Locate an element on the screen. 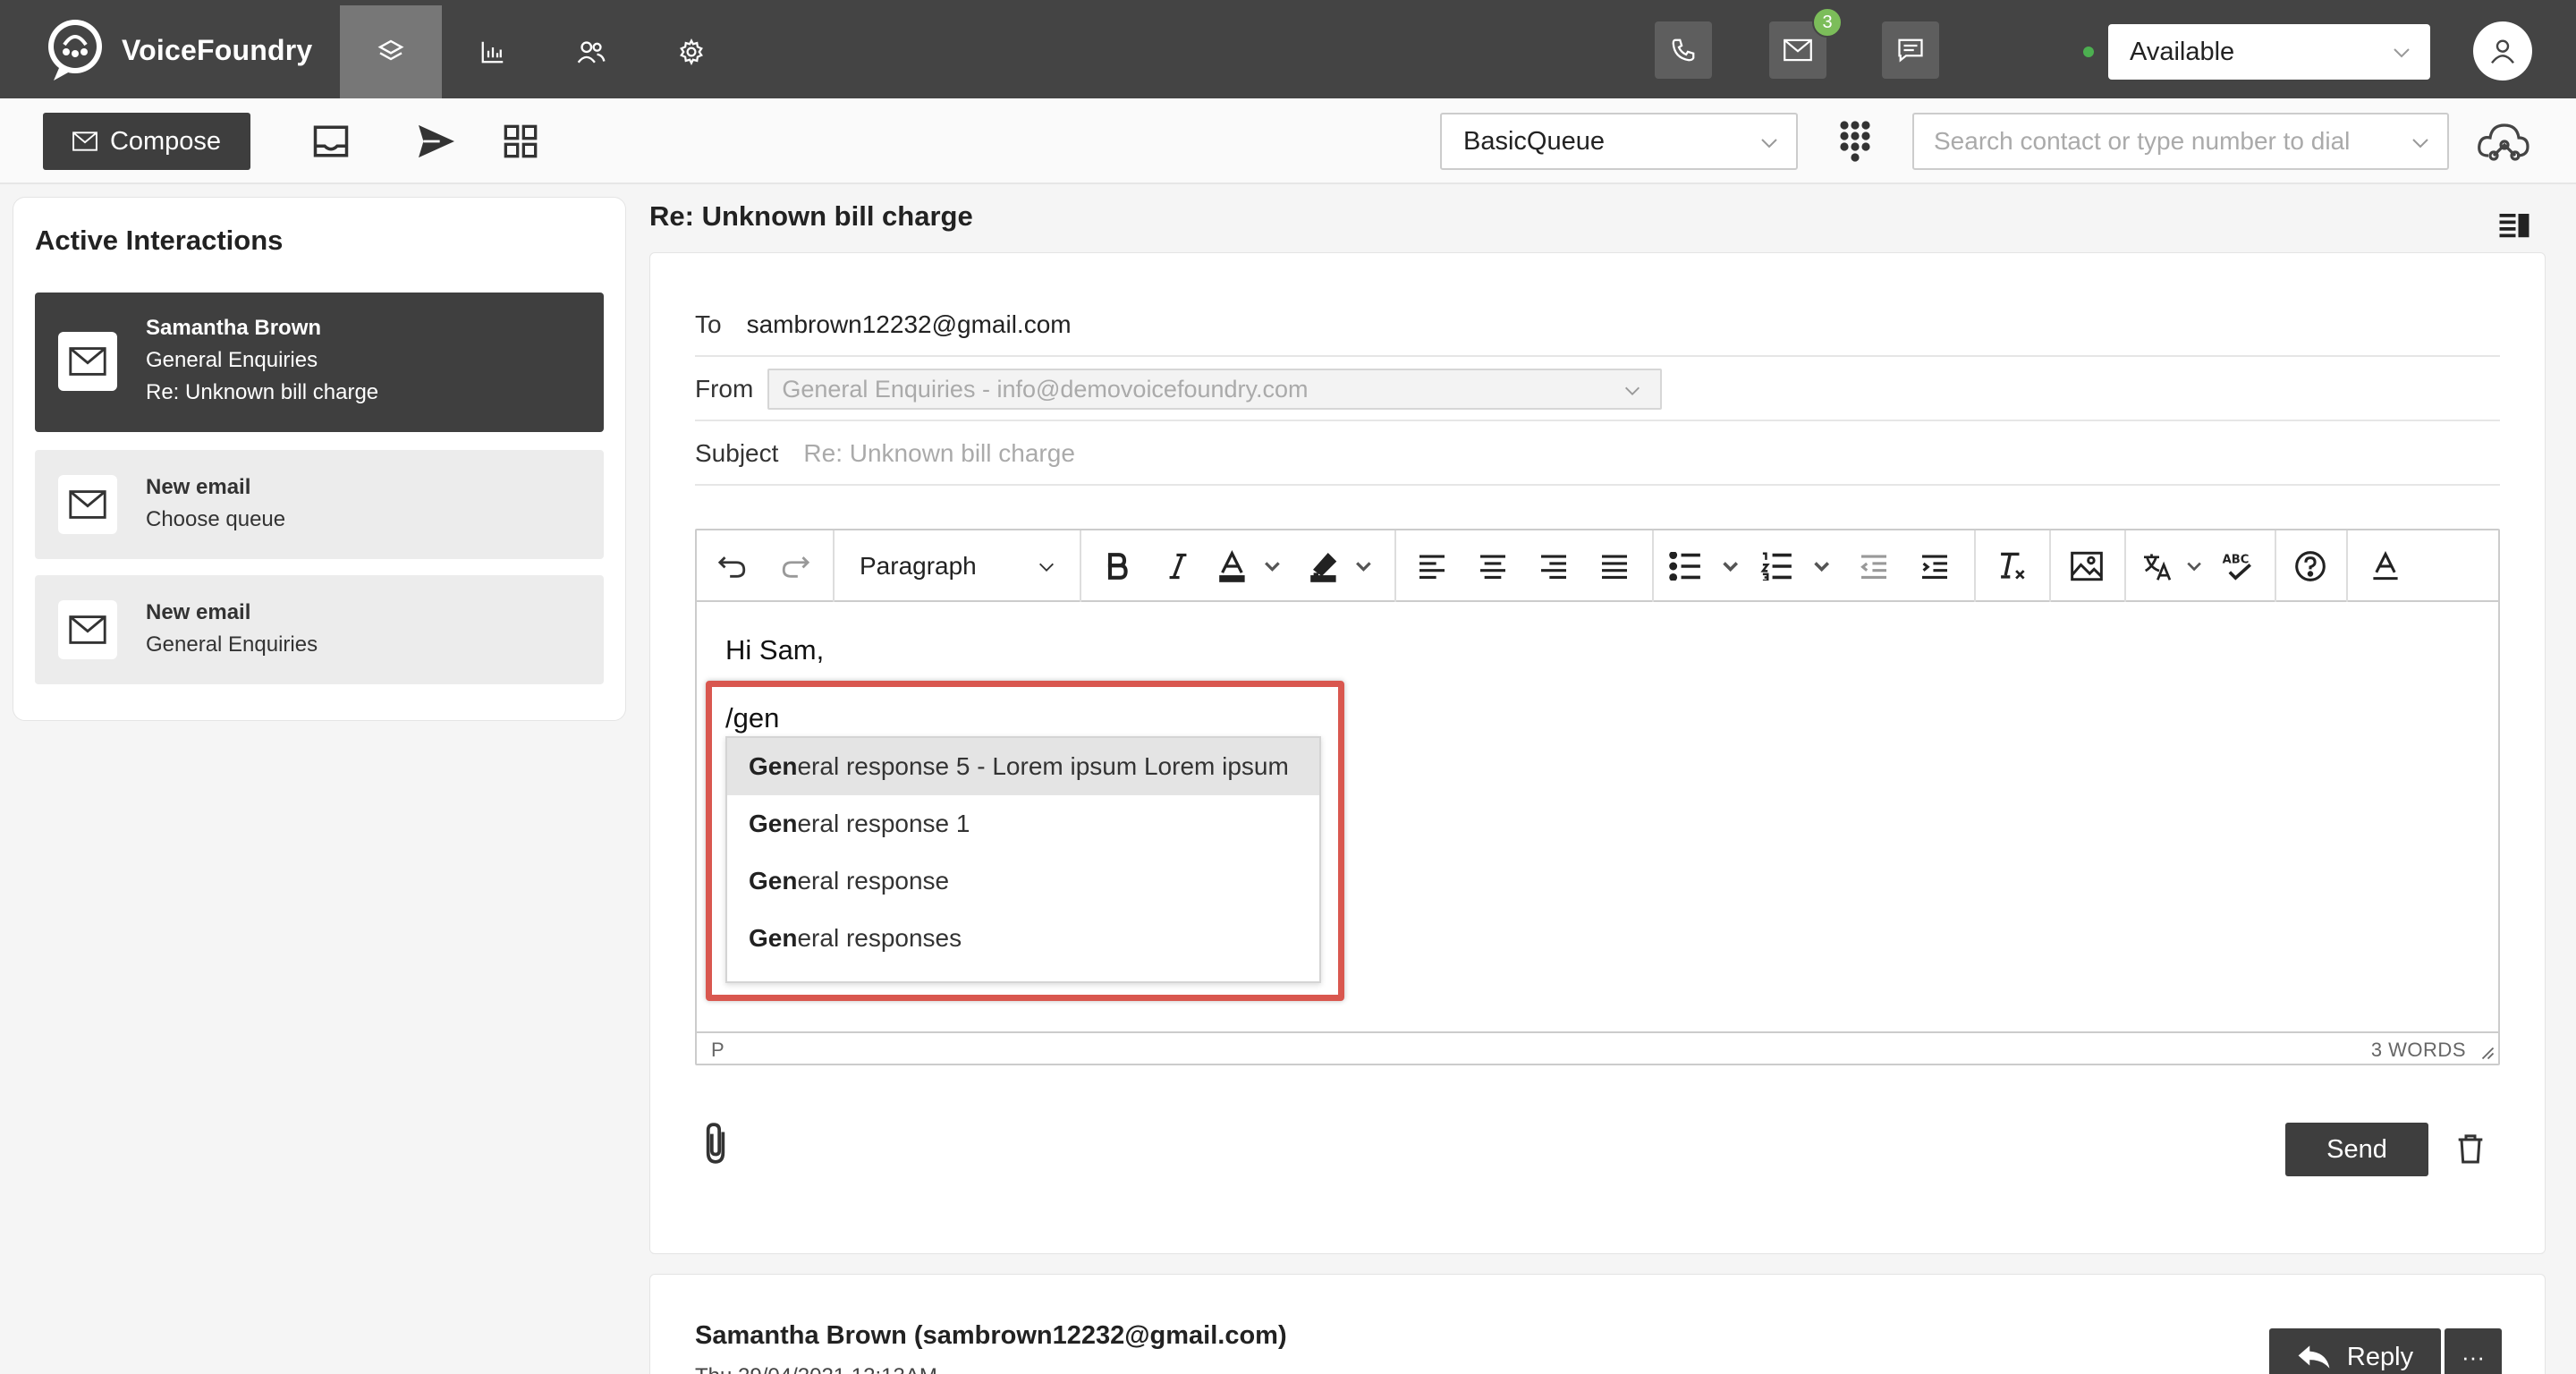 The height and width of the screenshot is (1374, 2576). undo-button is located at coordinates (732, 566).